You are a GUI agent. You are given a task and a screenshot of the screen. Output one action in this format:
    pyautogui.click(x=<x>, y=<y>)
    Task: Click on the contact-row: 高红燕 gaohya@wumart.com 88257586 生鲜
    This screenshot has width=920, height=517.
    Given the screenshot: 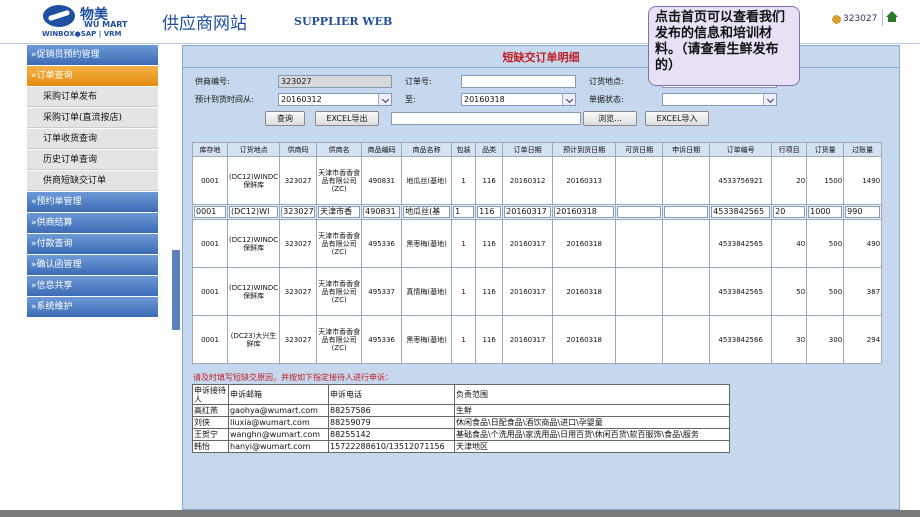 What is the action you would take?
    pyautogui.click(x=461, y=410)
    